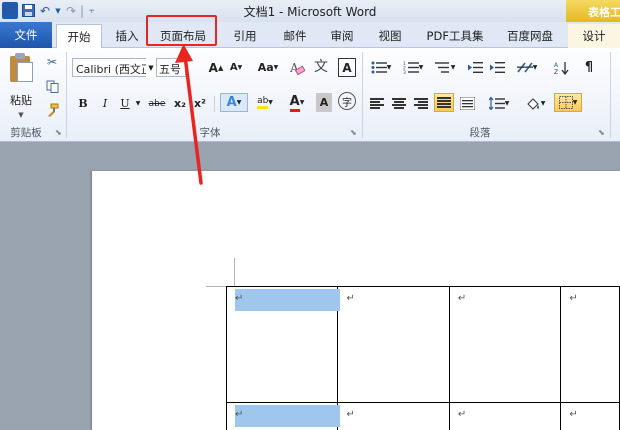 This screenshot has height=430, width=620. I want to click on table-row: ↵ ↵ ↵ ↵, so click(422, 416).